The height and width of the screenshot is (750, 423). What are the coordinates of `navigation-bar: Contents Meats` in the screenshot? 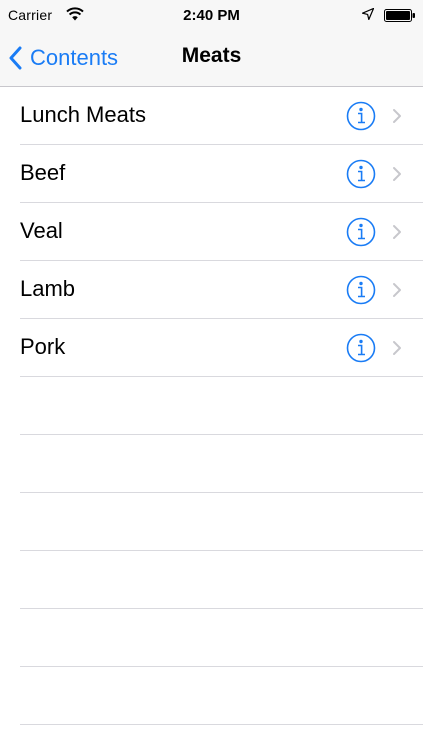 It's located at (211, 58).